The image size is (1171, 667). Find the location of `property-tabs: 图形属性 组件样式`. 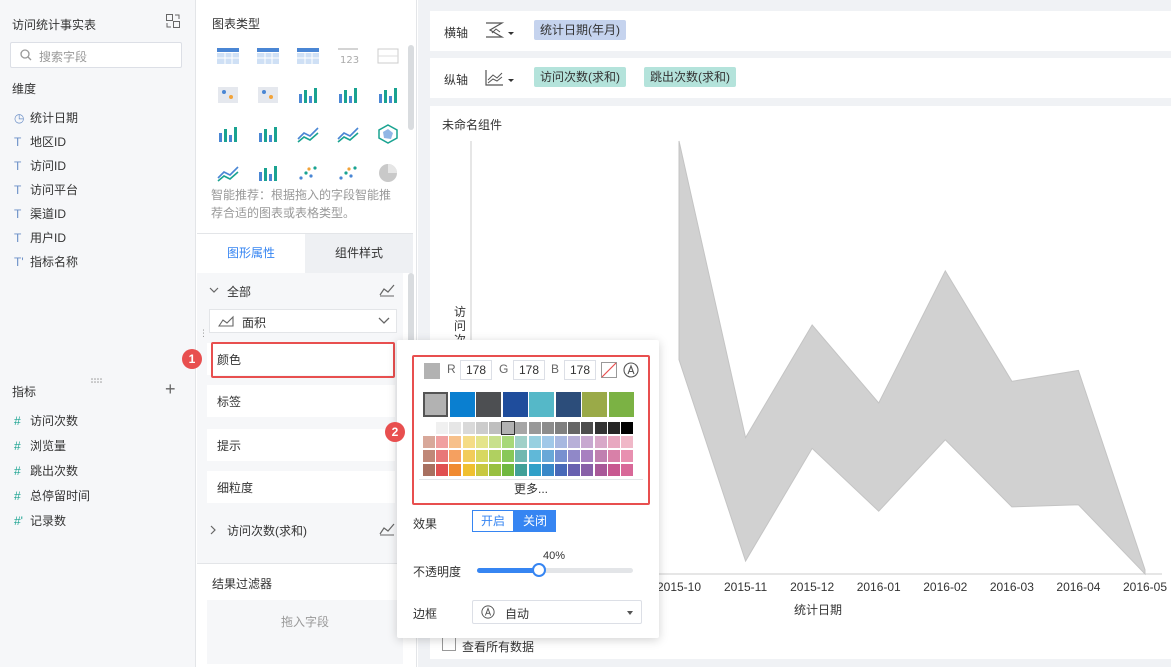

property-tabs: 图形属性 组件样式 is located at coordinates (305, 253).